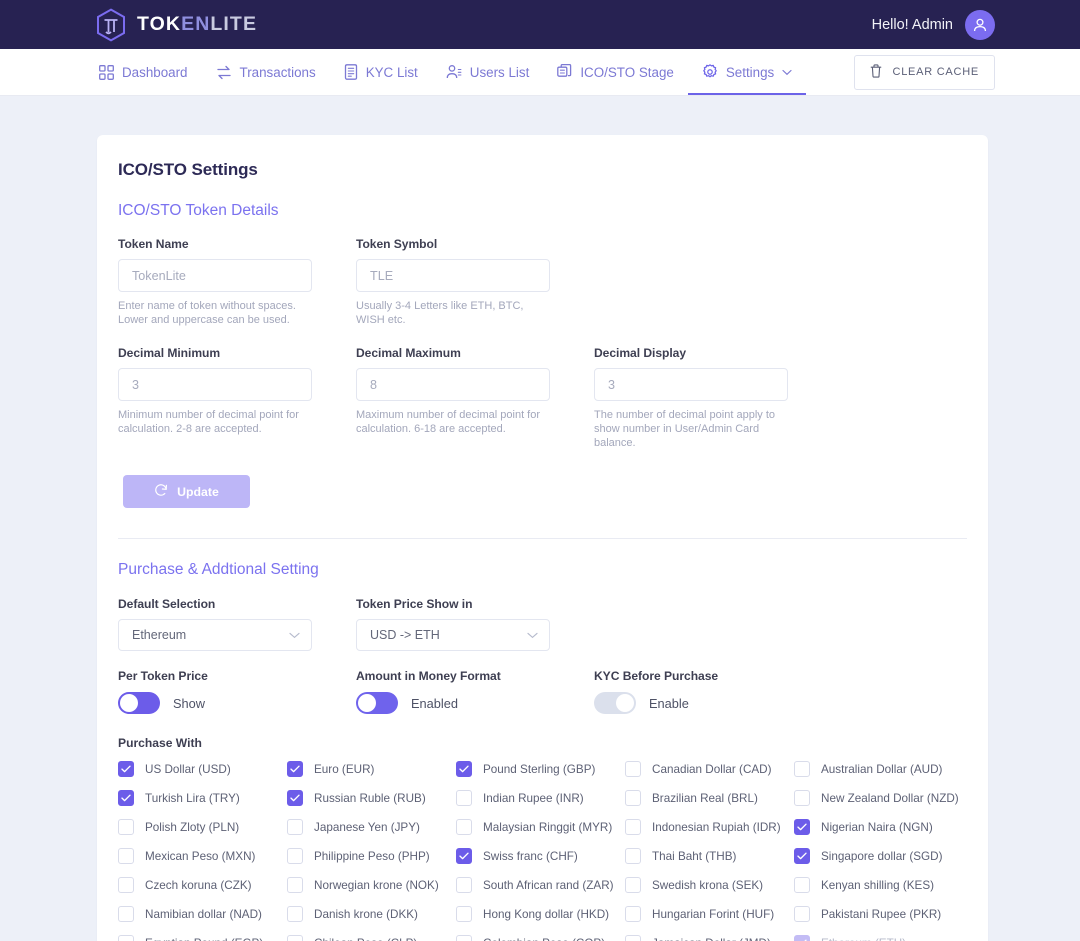 This screenshot has width=1080, height=941. I want to click on currency-checkbox-item: Polish Zloty (PLN), so click(202, 827).